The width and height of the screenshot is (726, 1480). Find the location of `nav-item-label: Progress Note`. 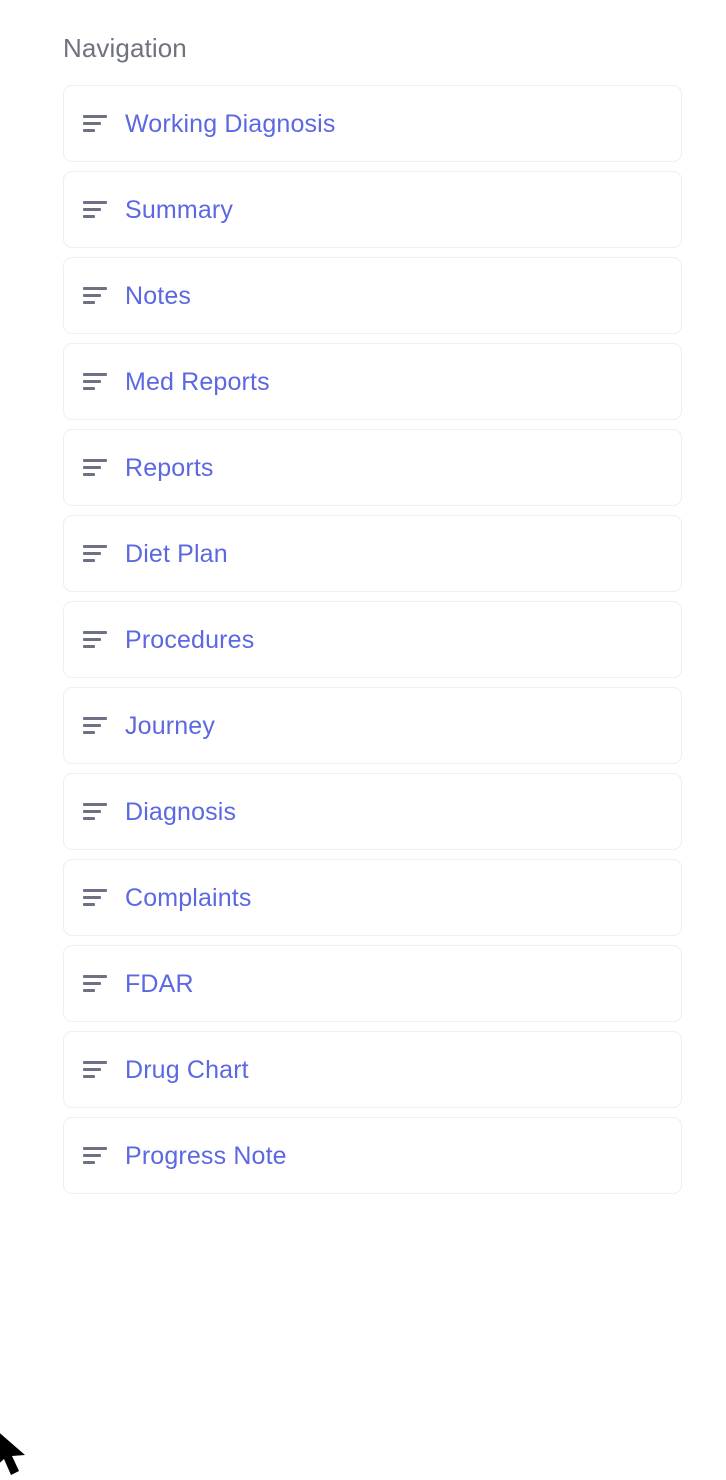

nav-item-label: Progress Note is located at coordinates (206, 1155).